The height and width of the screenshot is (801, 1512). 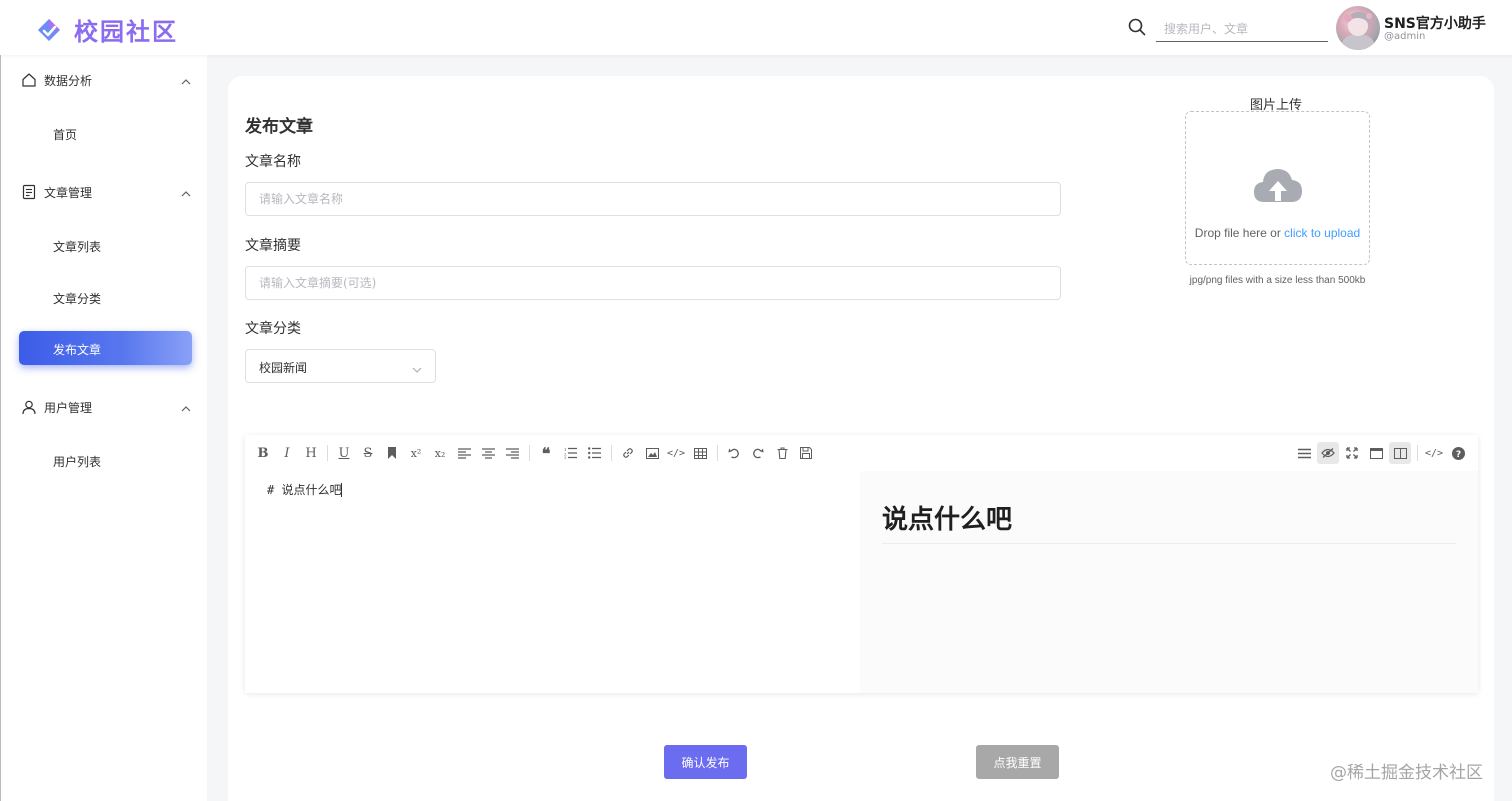 What do you see at coordinates (65, 135) in the screenshot?
I see `sidebar-item-label: 首页` at bounding box center [65, 135].